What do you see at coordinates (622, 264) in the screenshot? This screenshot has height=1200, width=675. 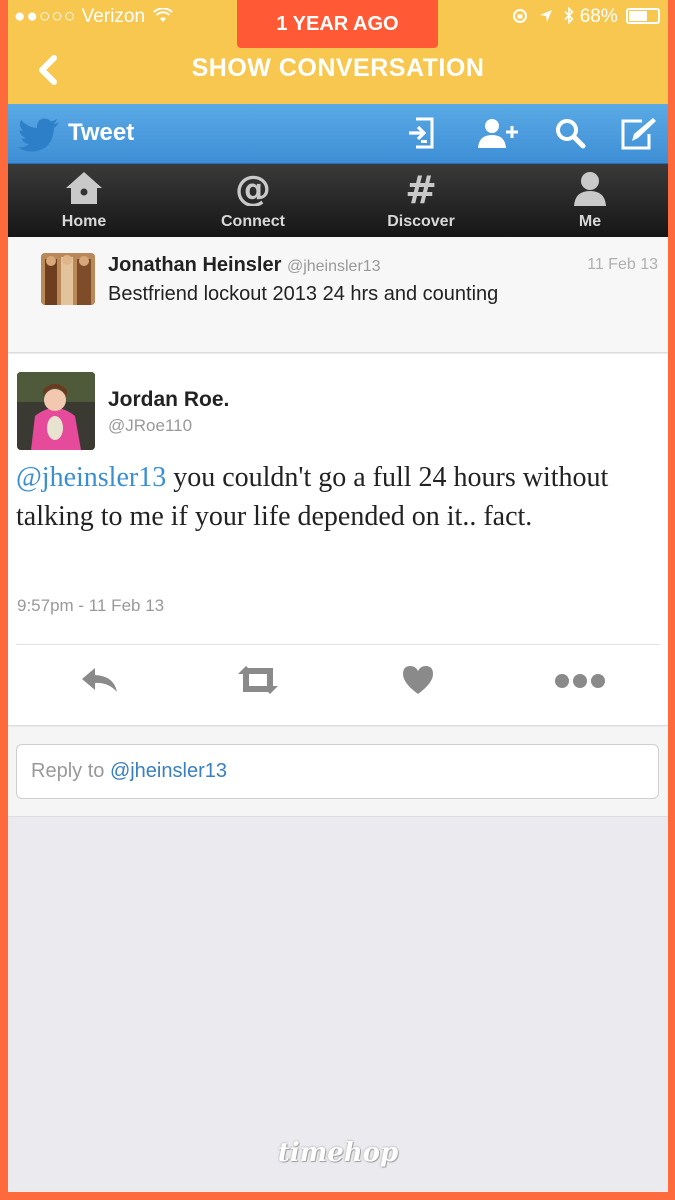 I see `tweet-date: 11 Feb 13` at bounding box center [622, 264].